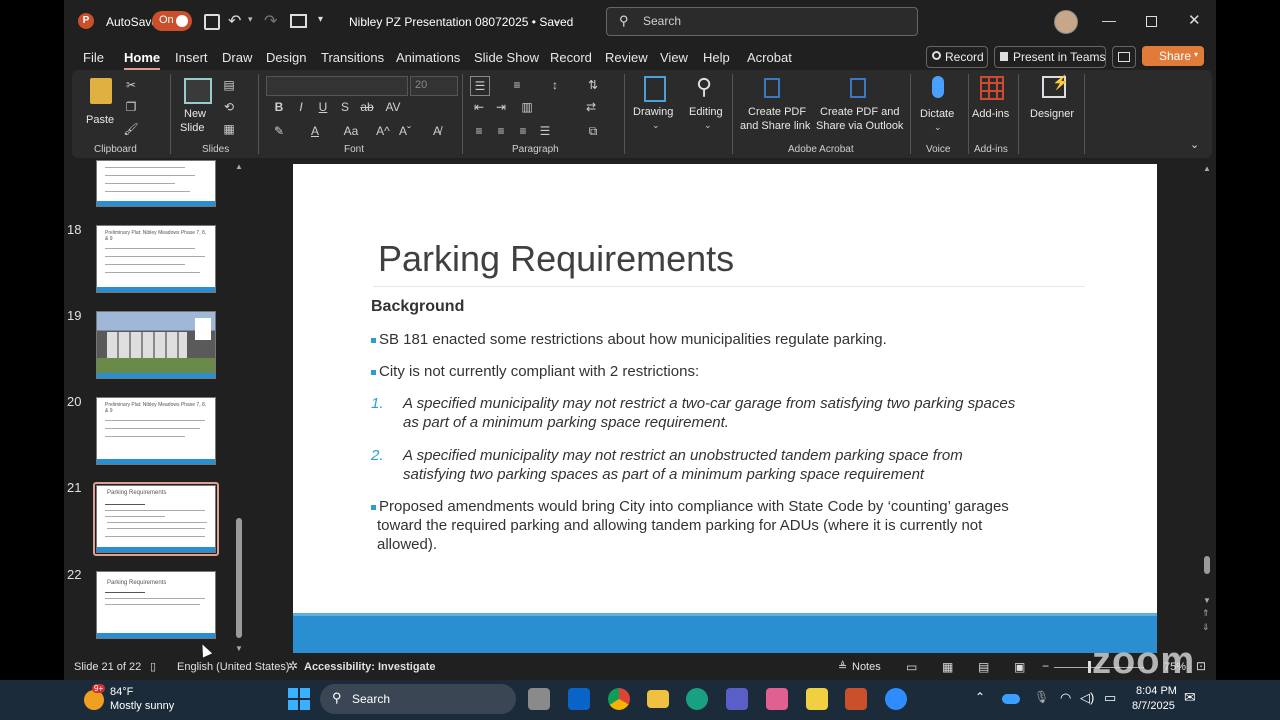  What do you see at coordinates (405, 131) in the screenshot?
I see `decrease-font-icon: Aˇ` at bounding box center [405, 131].